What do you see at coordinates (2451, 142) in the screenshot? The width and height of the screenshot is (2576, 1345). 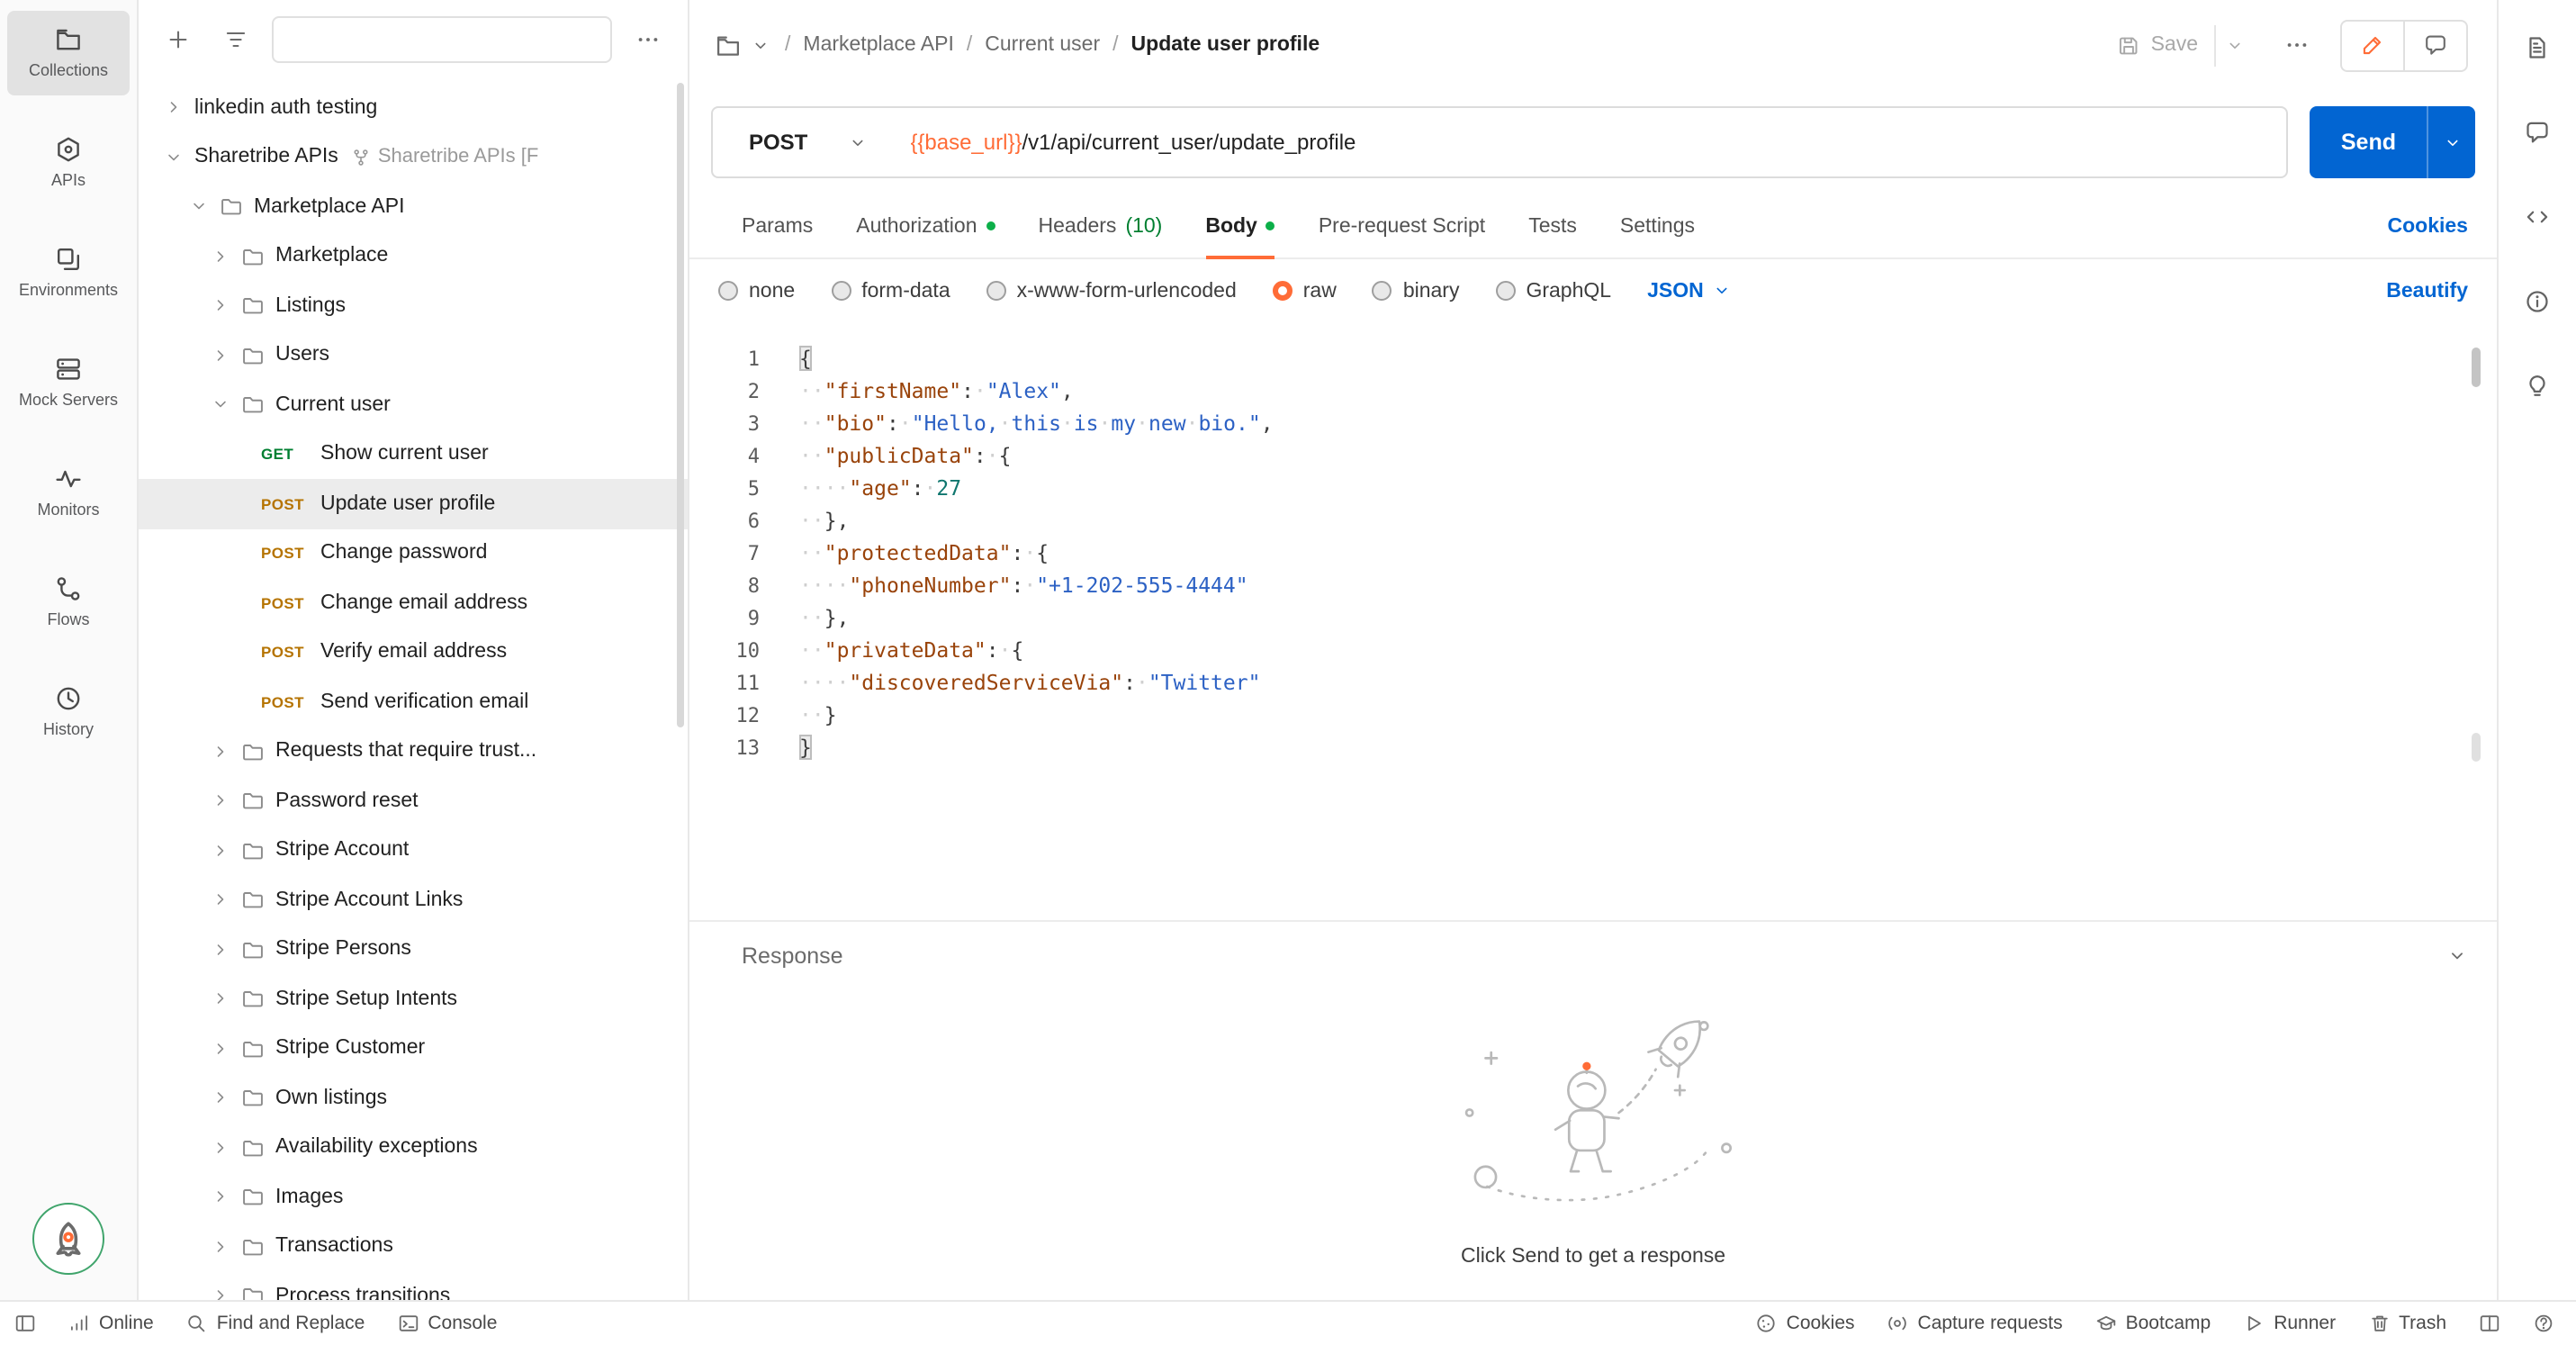 I see `send-options-button` at bounding box center [2451, 142].